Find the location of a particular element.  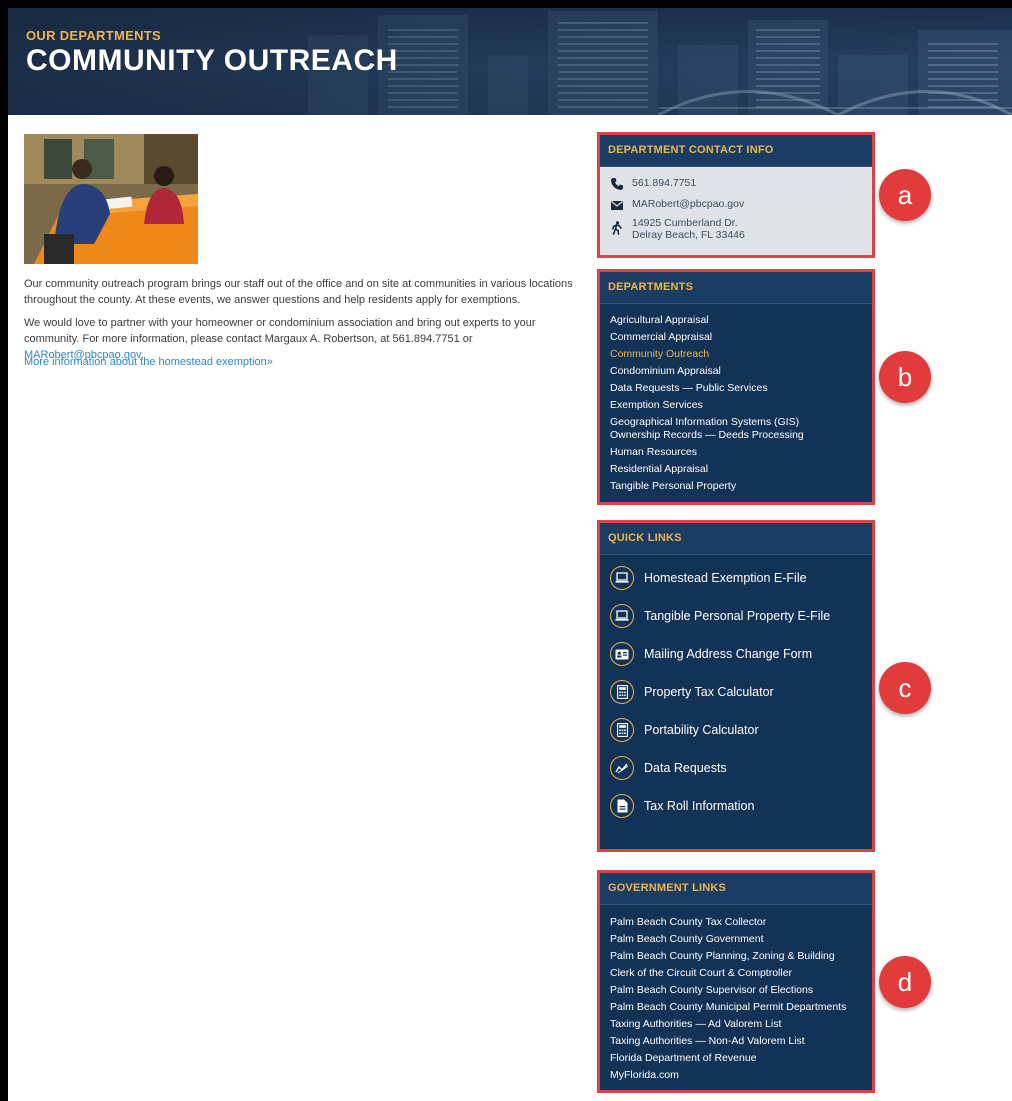

government-link: Clerk of the Circuit Court & Comptroller is located at coordinates (728, 973).